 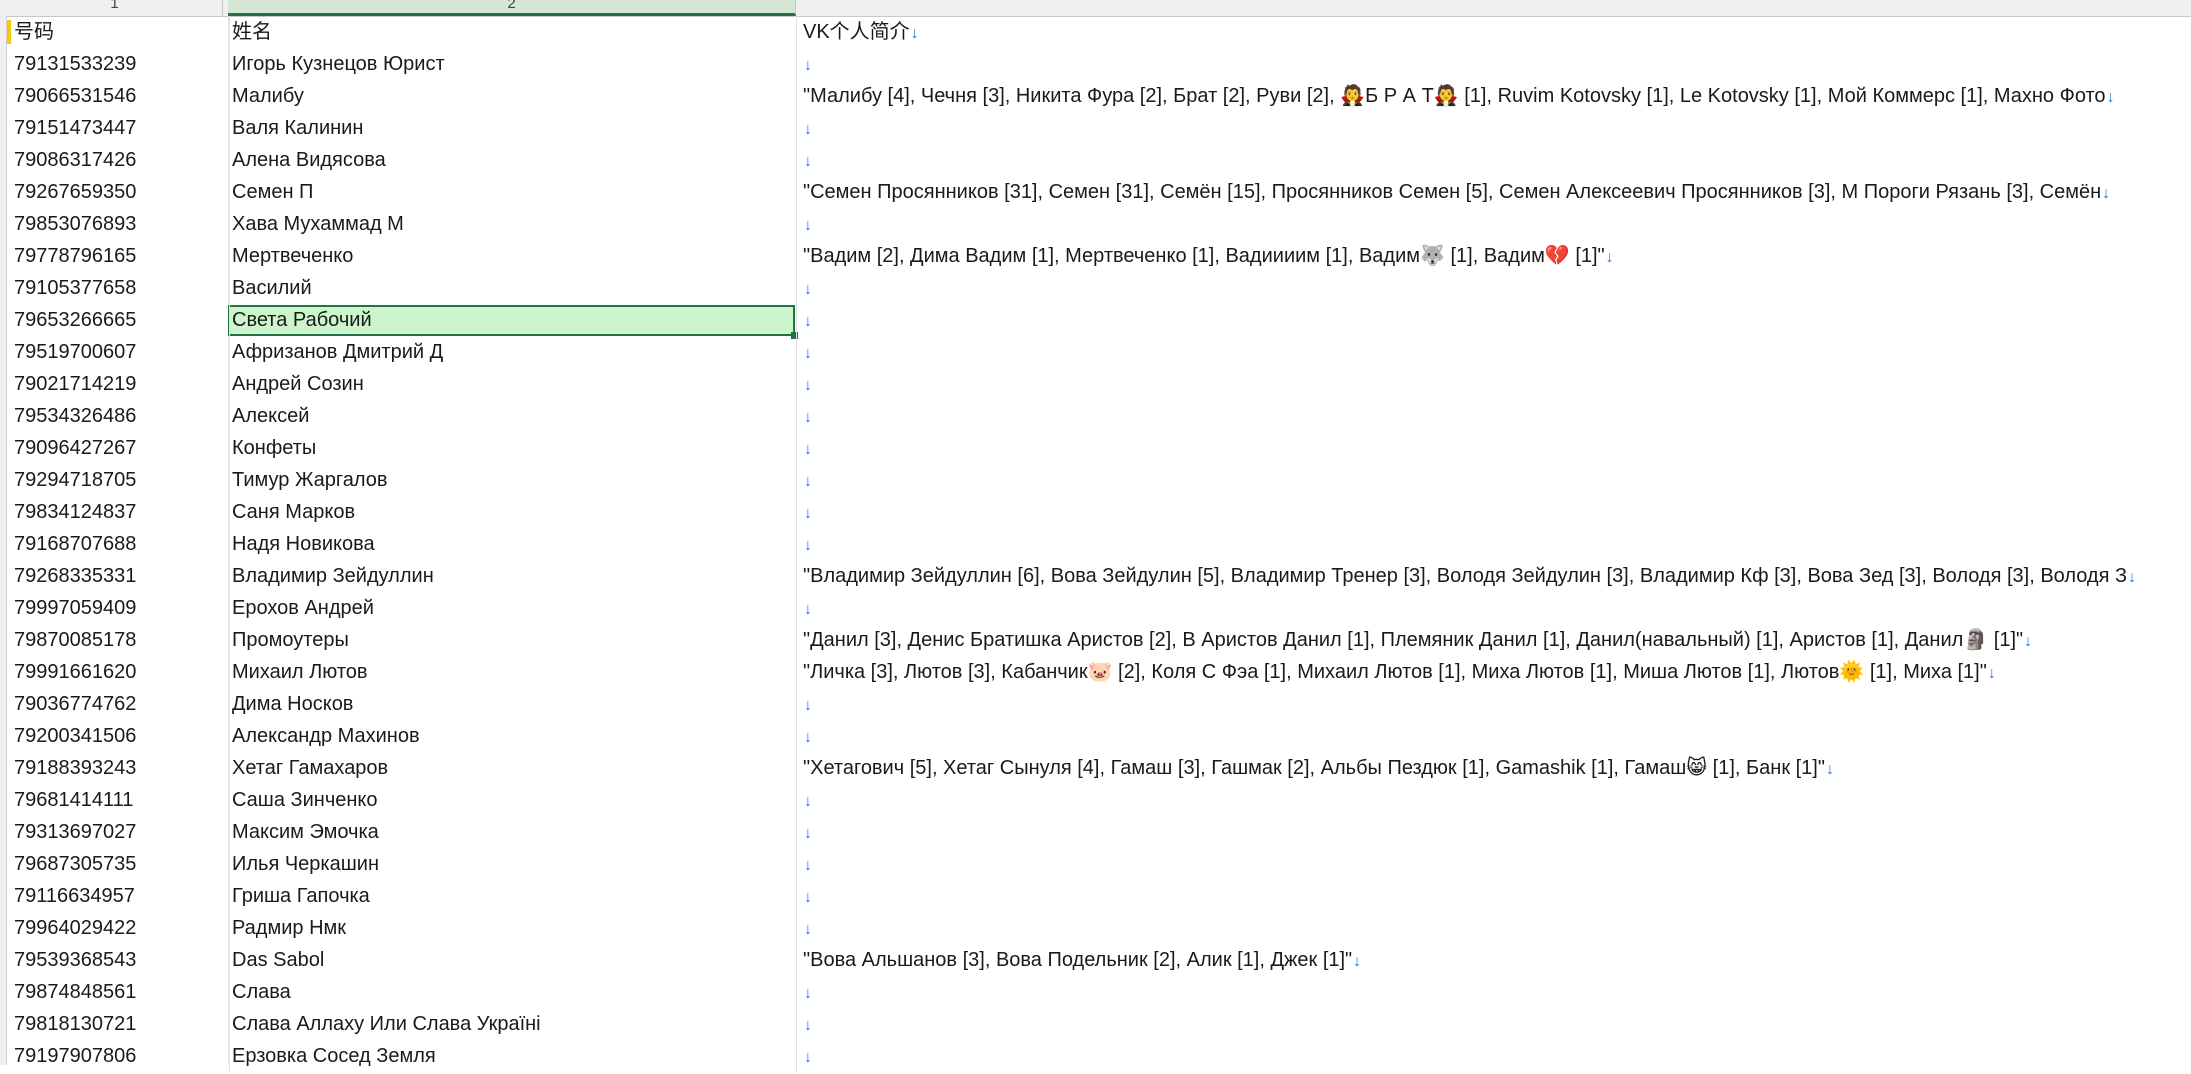 I want to click on name-cell: Александр Махинов, so click(x=513, y=736).